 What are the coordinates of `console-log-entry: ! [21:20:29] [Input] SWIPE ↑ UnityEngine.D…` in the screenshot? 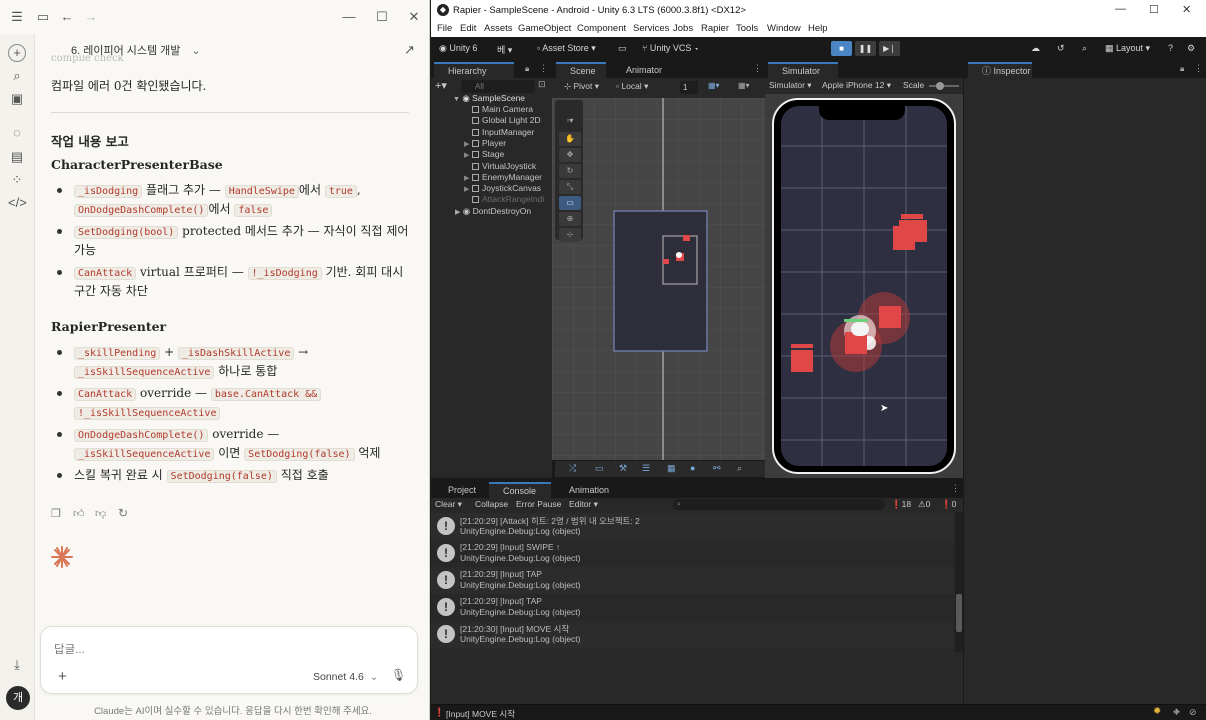 It's located at (692, 553).